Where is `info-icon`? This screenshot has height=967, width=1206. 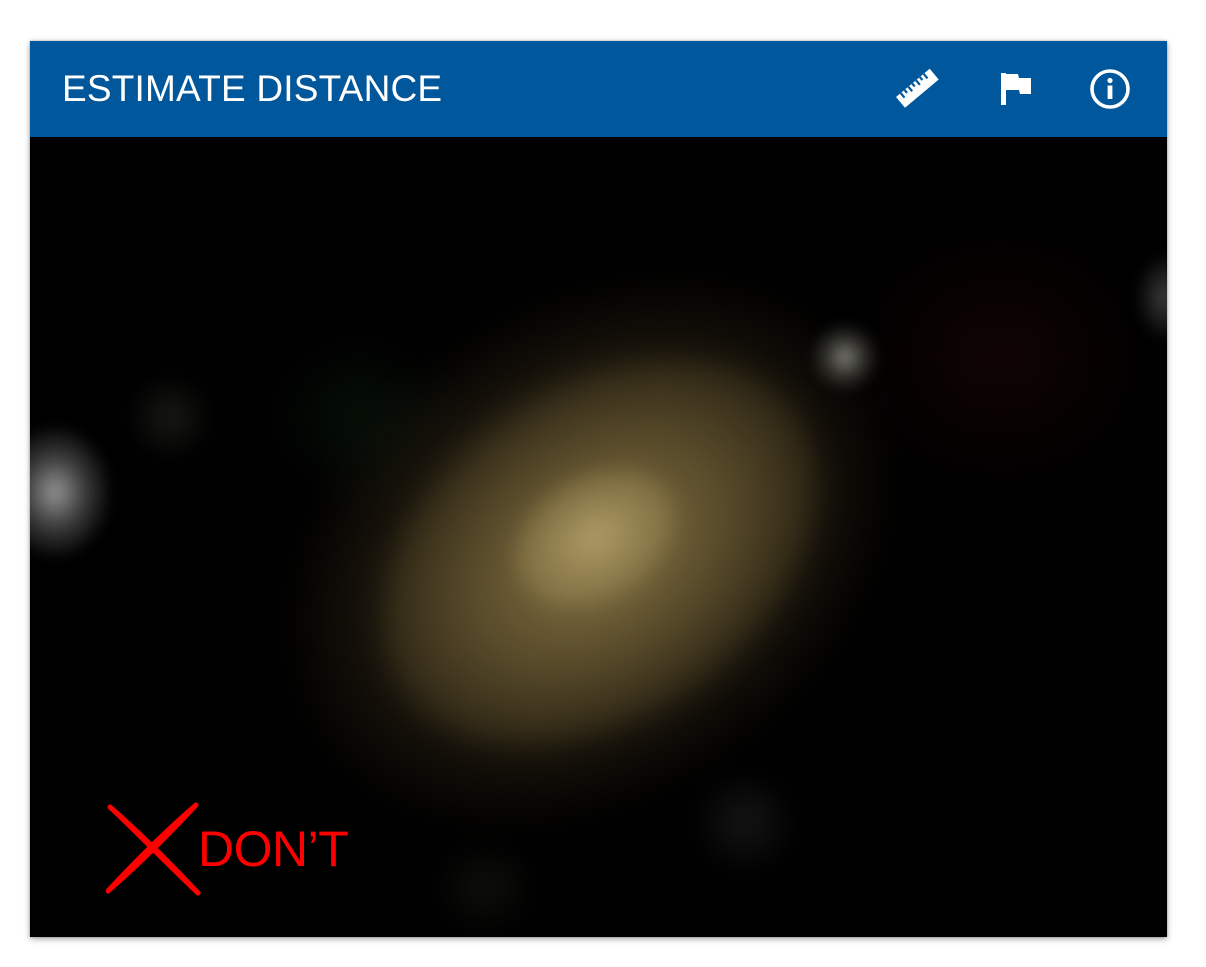
info-icon is located at coordinates (1110, 89).